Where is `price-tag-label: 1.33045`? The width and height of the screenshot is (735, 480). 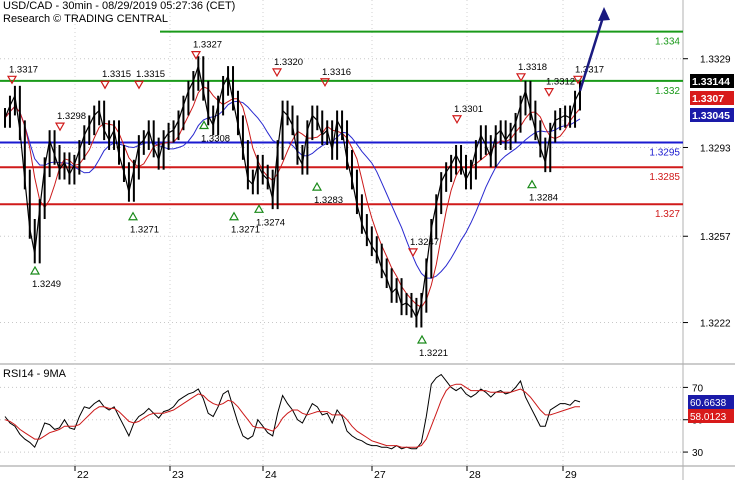 price-tag-label: 1.33045 is located at coordinates (711, 116).